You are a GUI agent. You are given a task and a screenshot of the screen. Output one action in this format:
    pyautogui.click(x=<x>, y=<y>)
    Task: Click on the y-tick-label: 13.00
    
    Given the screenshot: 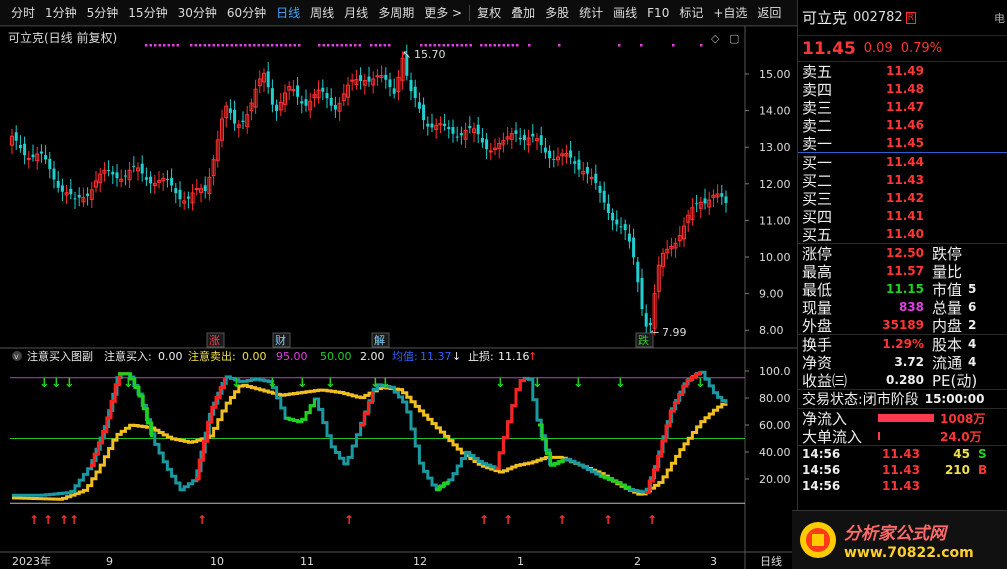 What is the action you would take?
    pyautogui.click(x=775, y=147)
    